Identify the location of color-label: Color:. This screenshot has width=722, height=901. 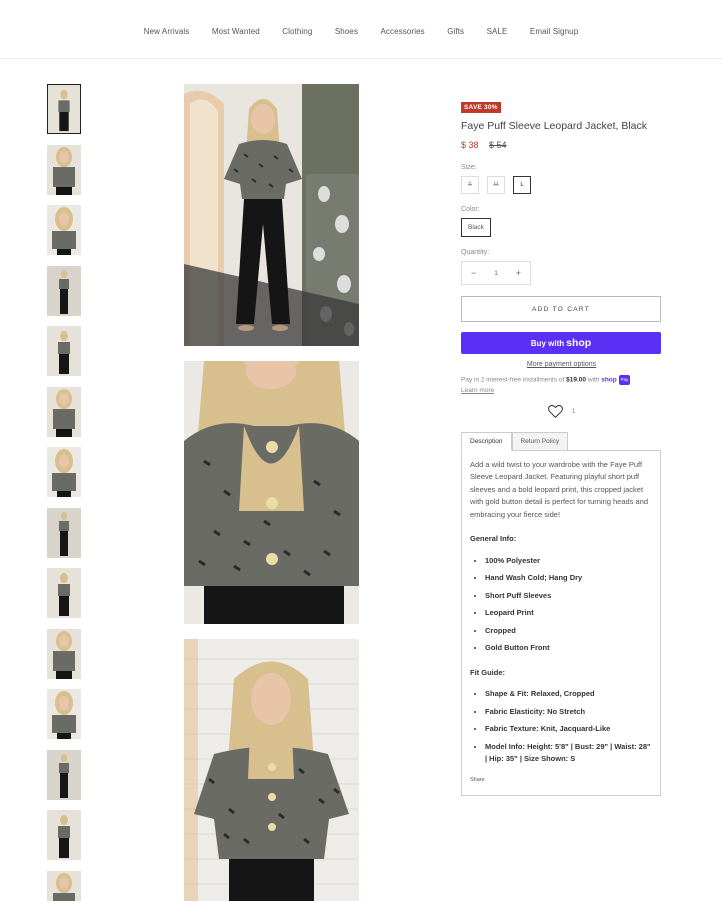
(470, 209).